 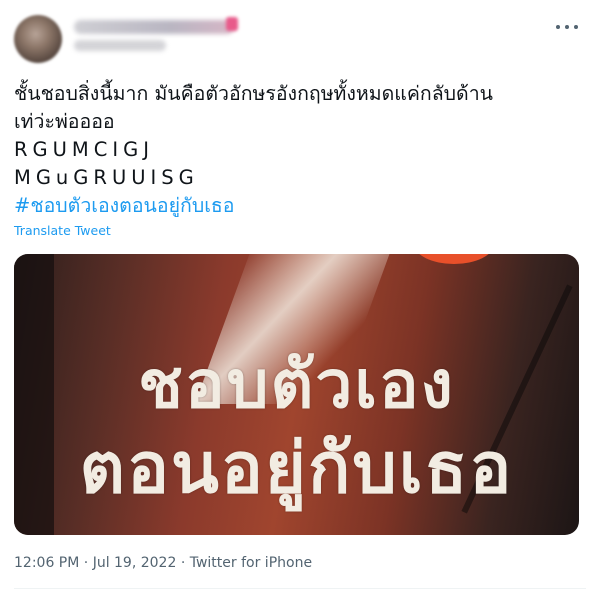 I want to click on tweet-date: Jul 19, 2022, so click(x=135, y=563).